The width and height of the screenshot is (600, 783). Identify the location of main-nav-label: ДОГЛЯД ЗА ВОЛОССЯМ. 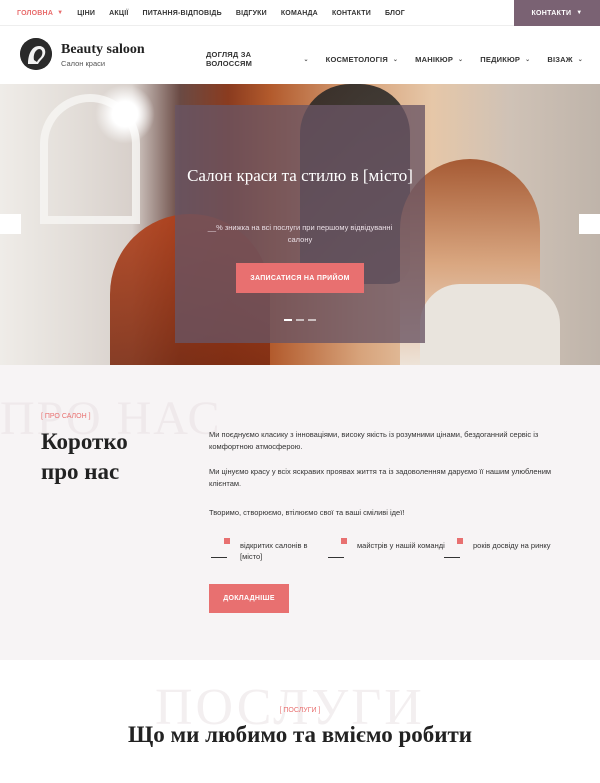
(229, 59).